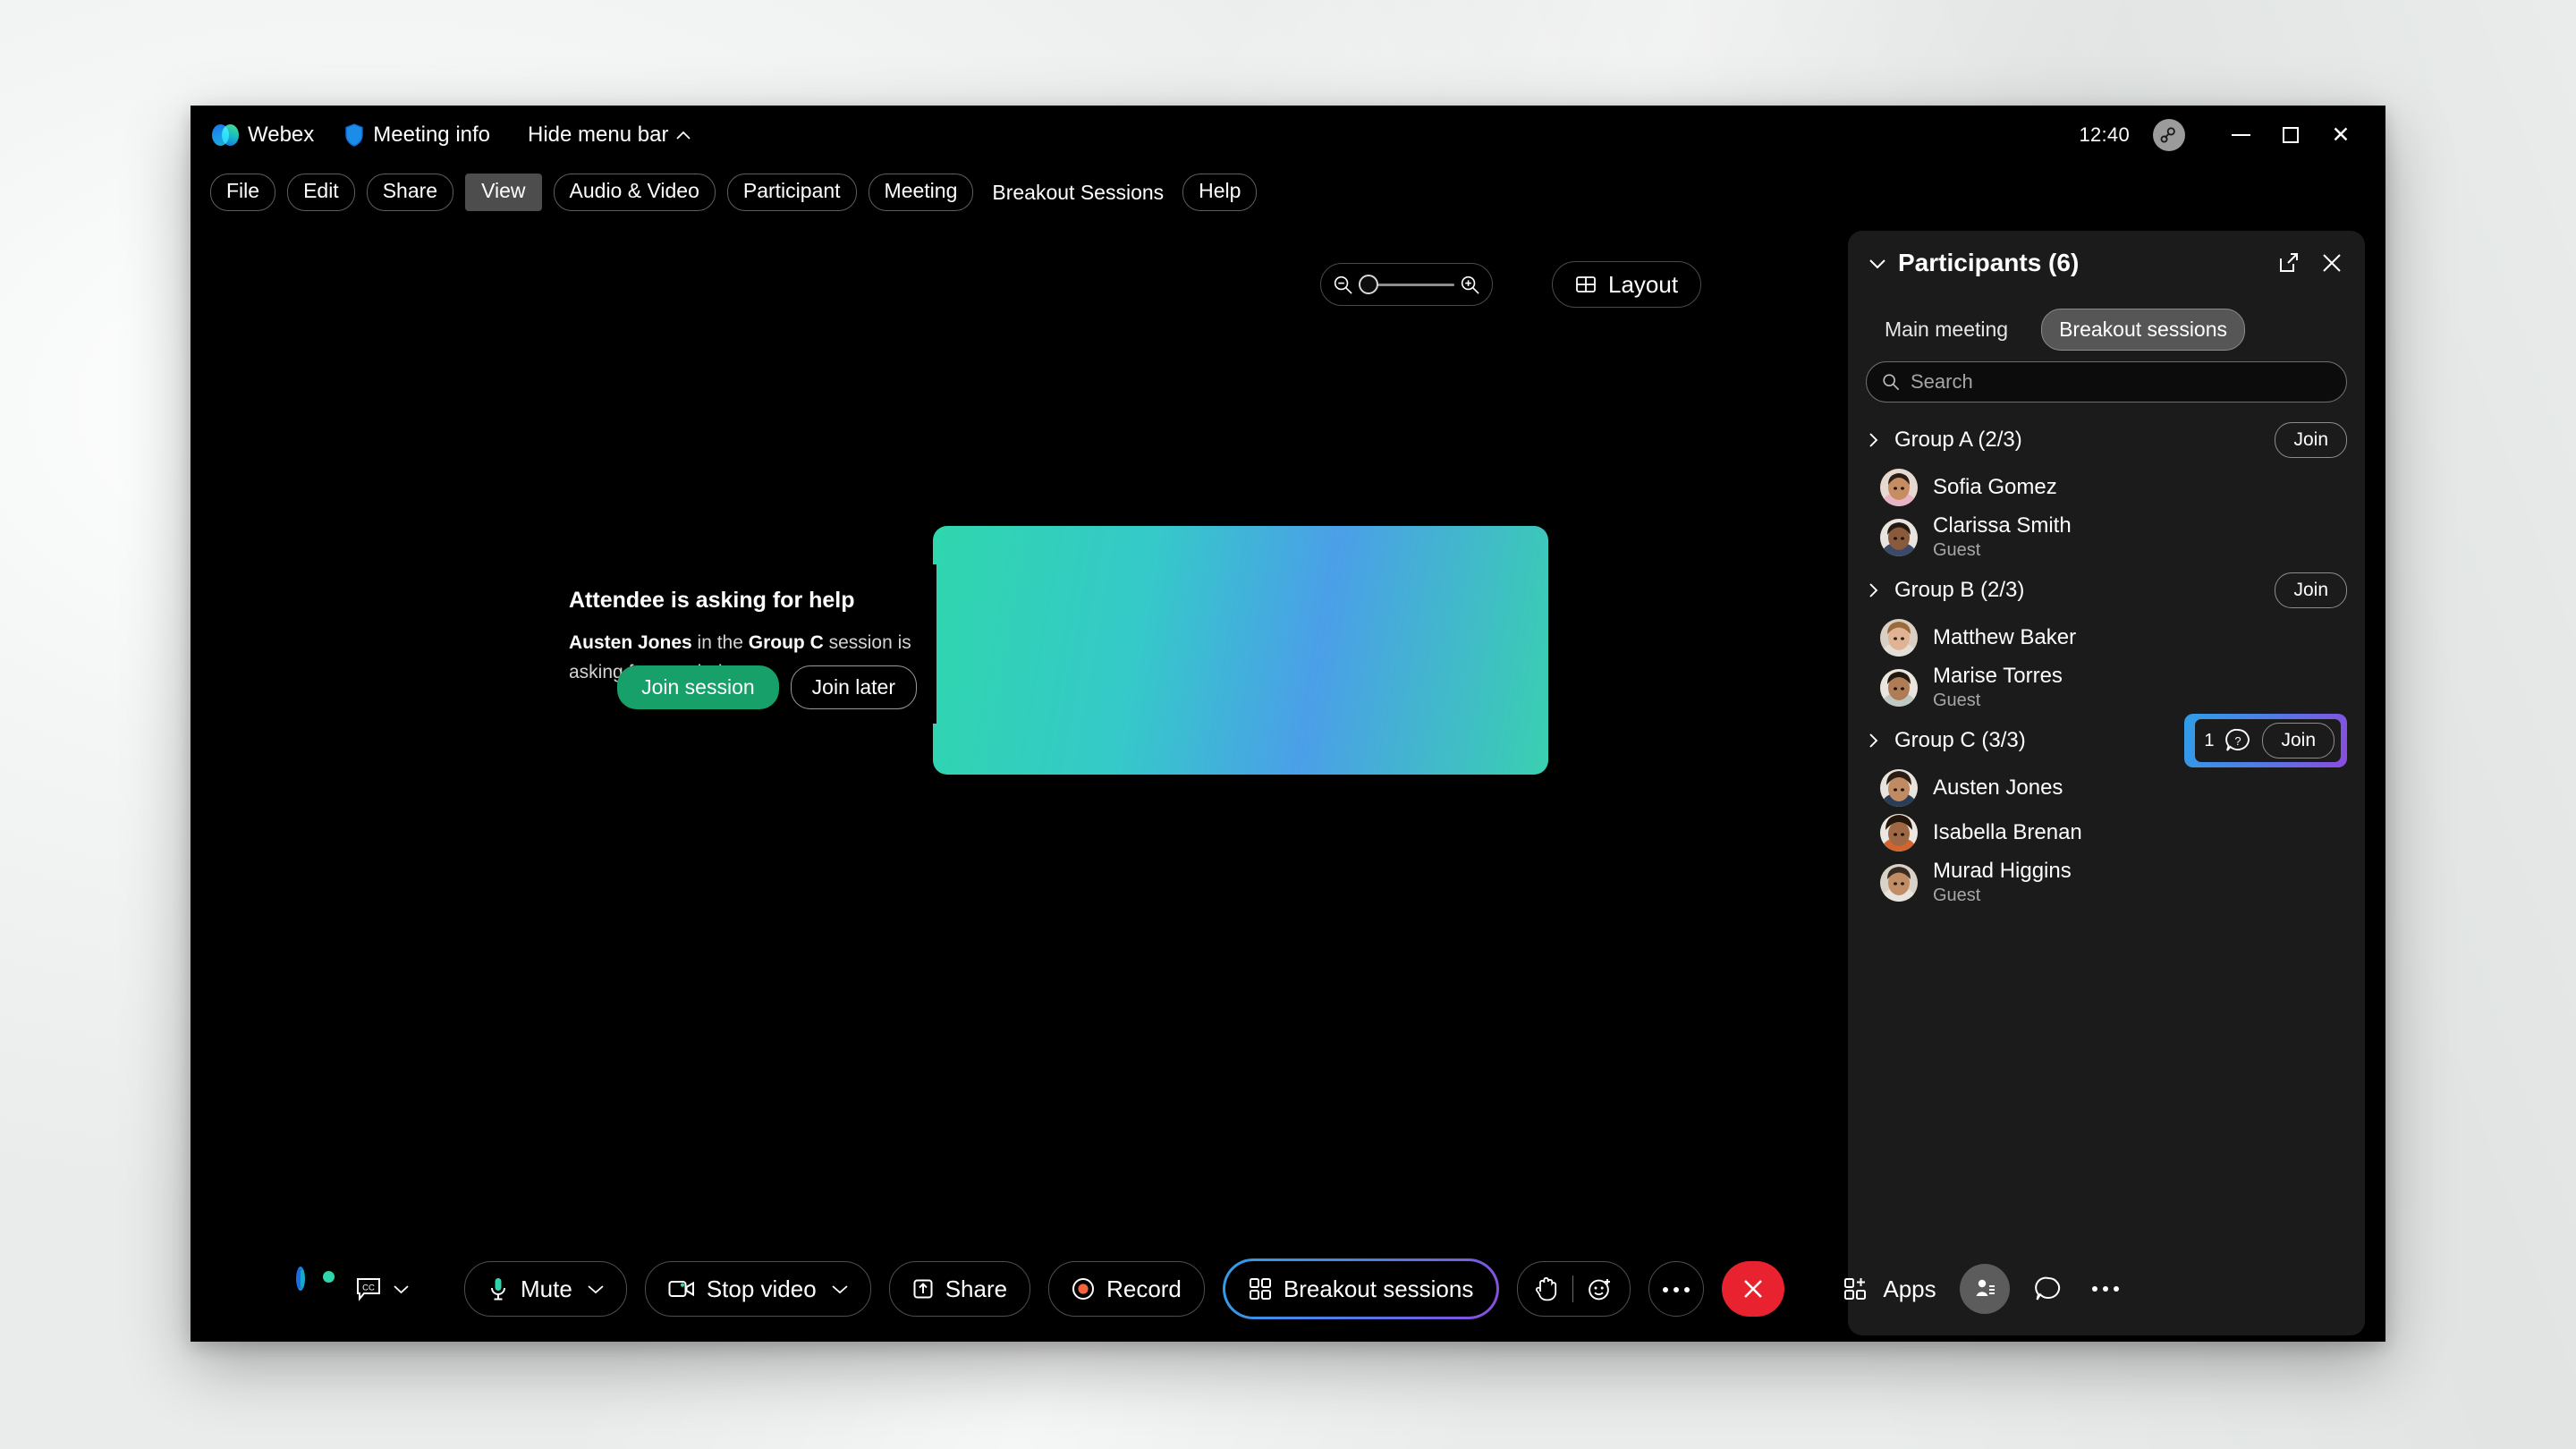 This screenshot has width=2576, height=1449. I want to click on share-screen-icon, so click(923, 1289).